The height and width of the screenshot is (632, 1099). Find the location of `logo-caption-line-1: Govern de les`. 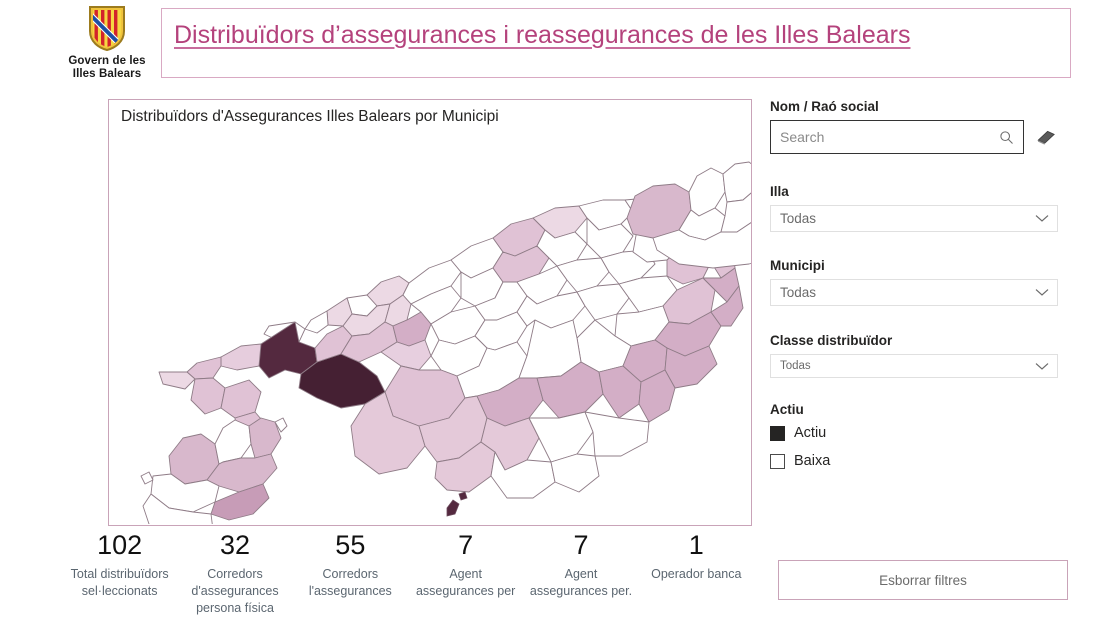

logo-caption-line-1: Govern de les is located at coordinates (107, 61).